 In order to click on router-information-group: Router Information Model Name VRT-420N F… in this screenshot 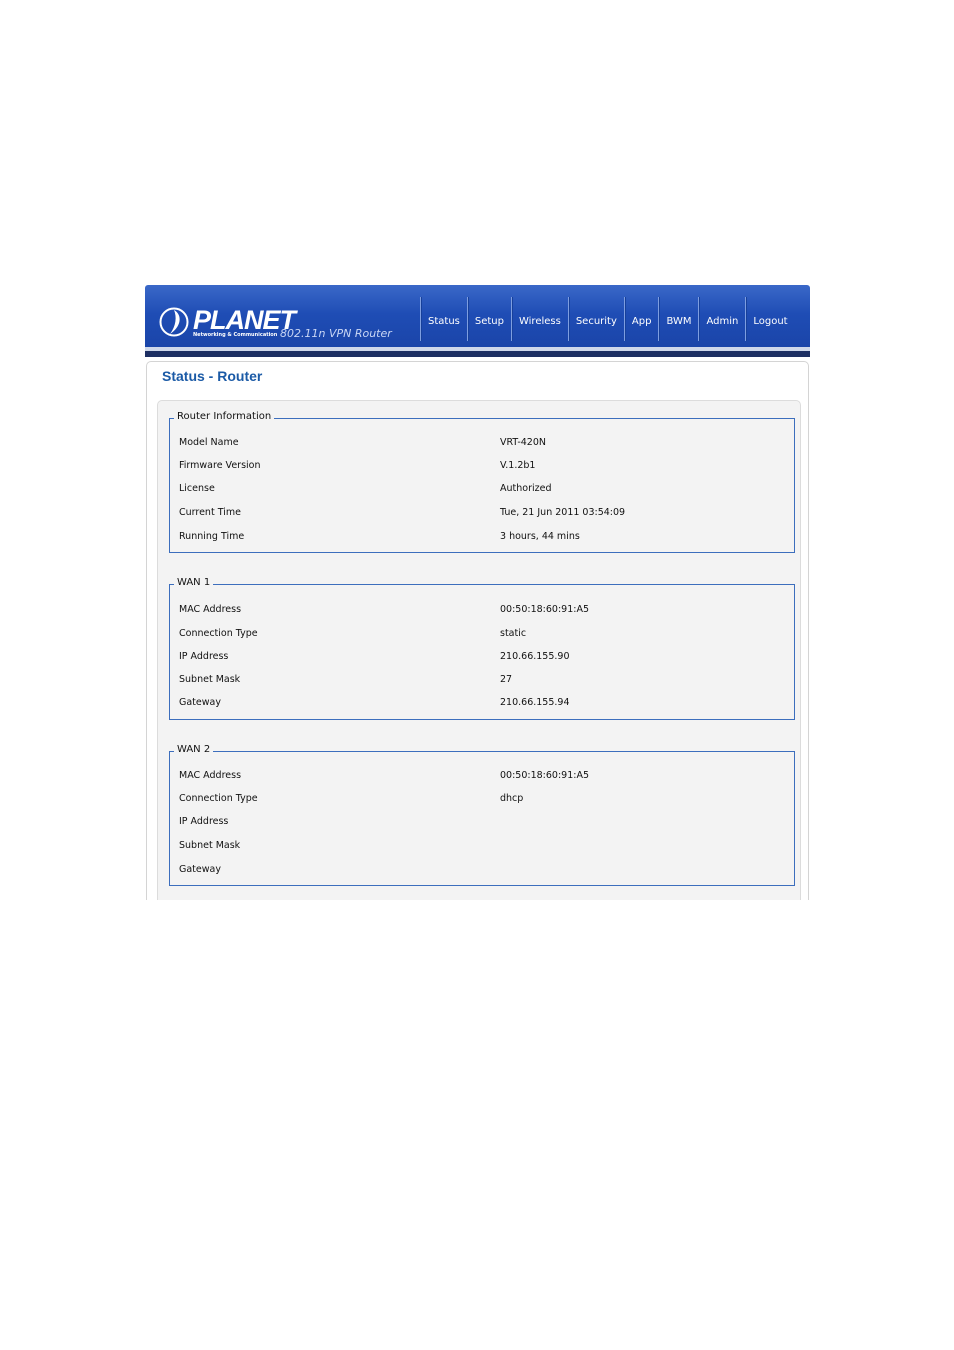, I will do `click(482, 482)`.